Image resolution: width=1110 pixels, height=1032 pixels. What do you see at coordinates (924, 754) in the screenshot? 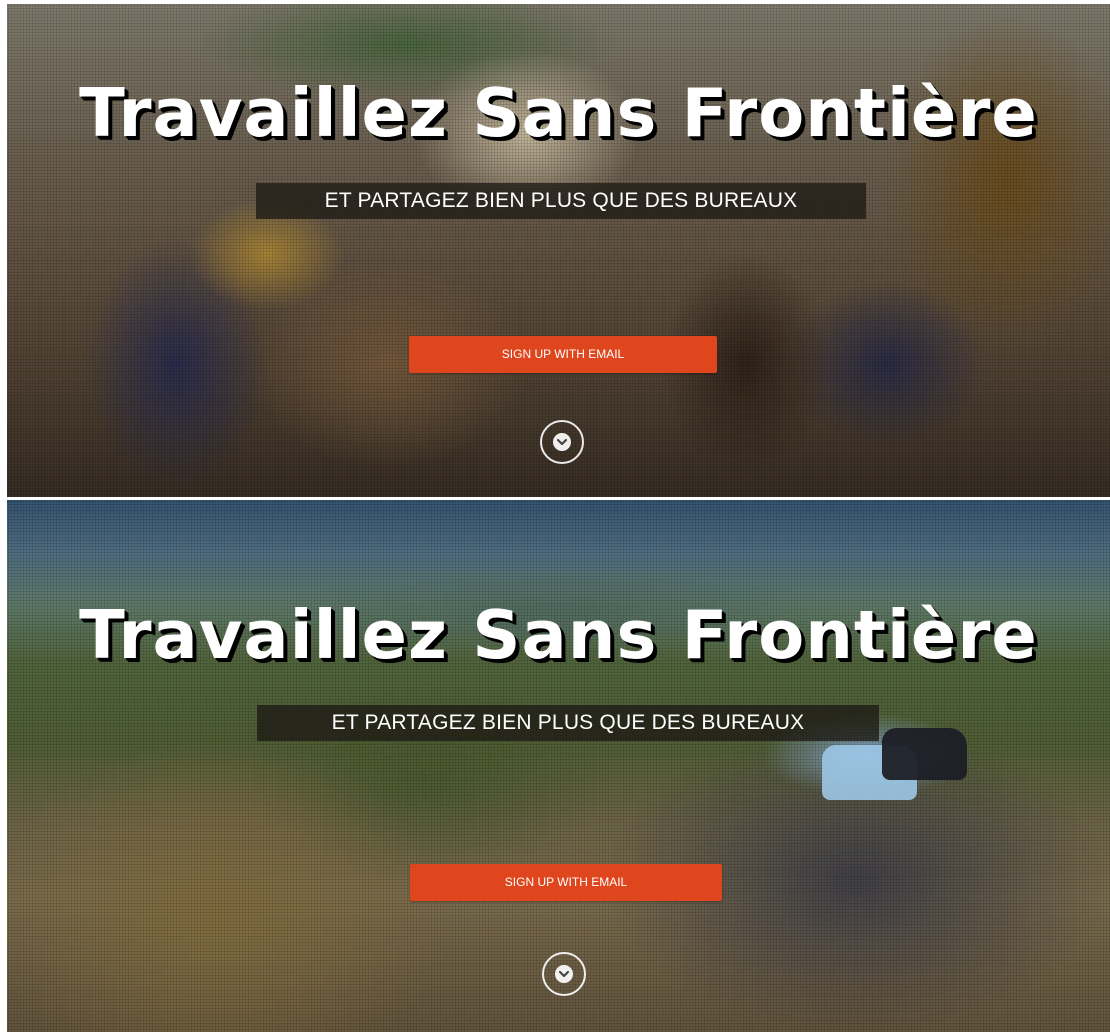
I see `car-illustration` at bounding box center [924, 754].